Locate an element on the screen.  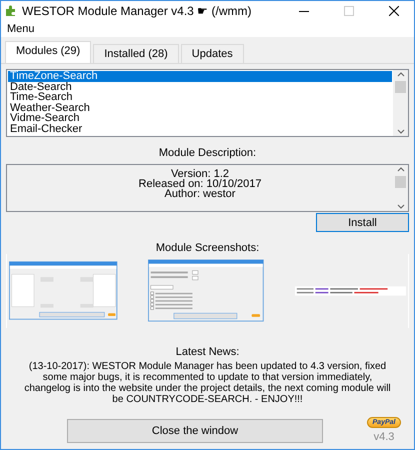
tab: Modules (29) is located at coordinates (48, 52).